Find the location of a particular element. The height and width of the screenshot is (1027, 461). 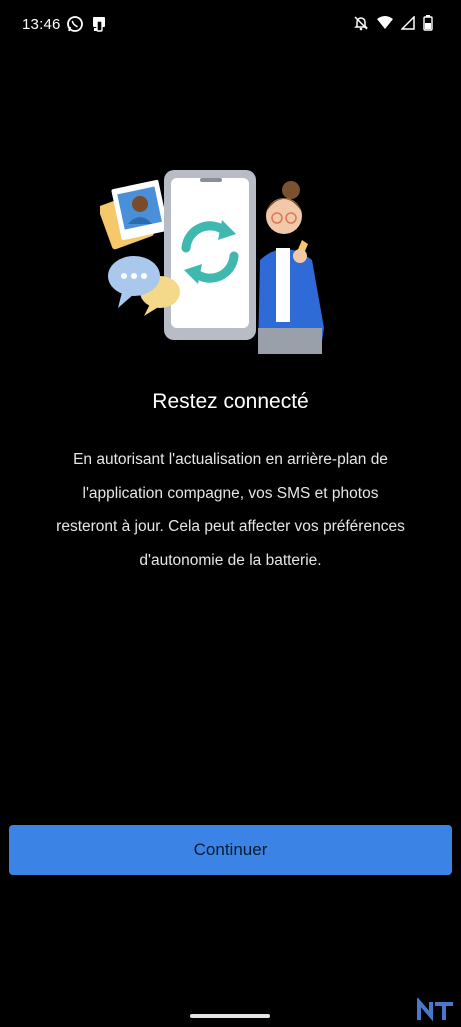

battery-icon is located at coordinates (428, 25).